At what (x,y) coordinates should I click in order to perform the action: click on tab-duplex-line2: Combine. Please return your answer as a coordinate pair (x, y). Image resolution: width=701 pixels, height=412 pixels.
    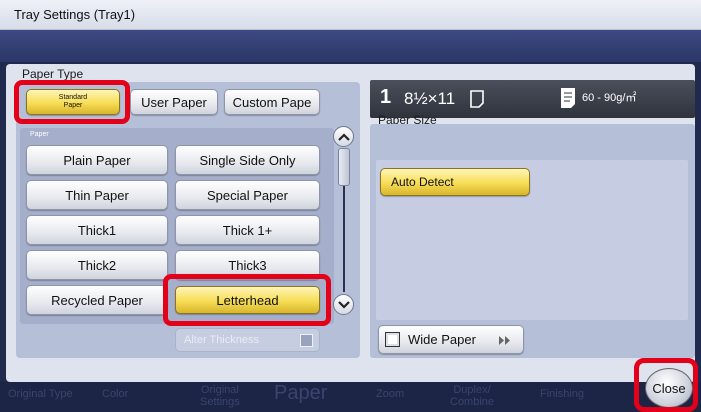
    Looking at the image, I should click on (472, 402).